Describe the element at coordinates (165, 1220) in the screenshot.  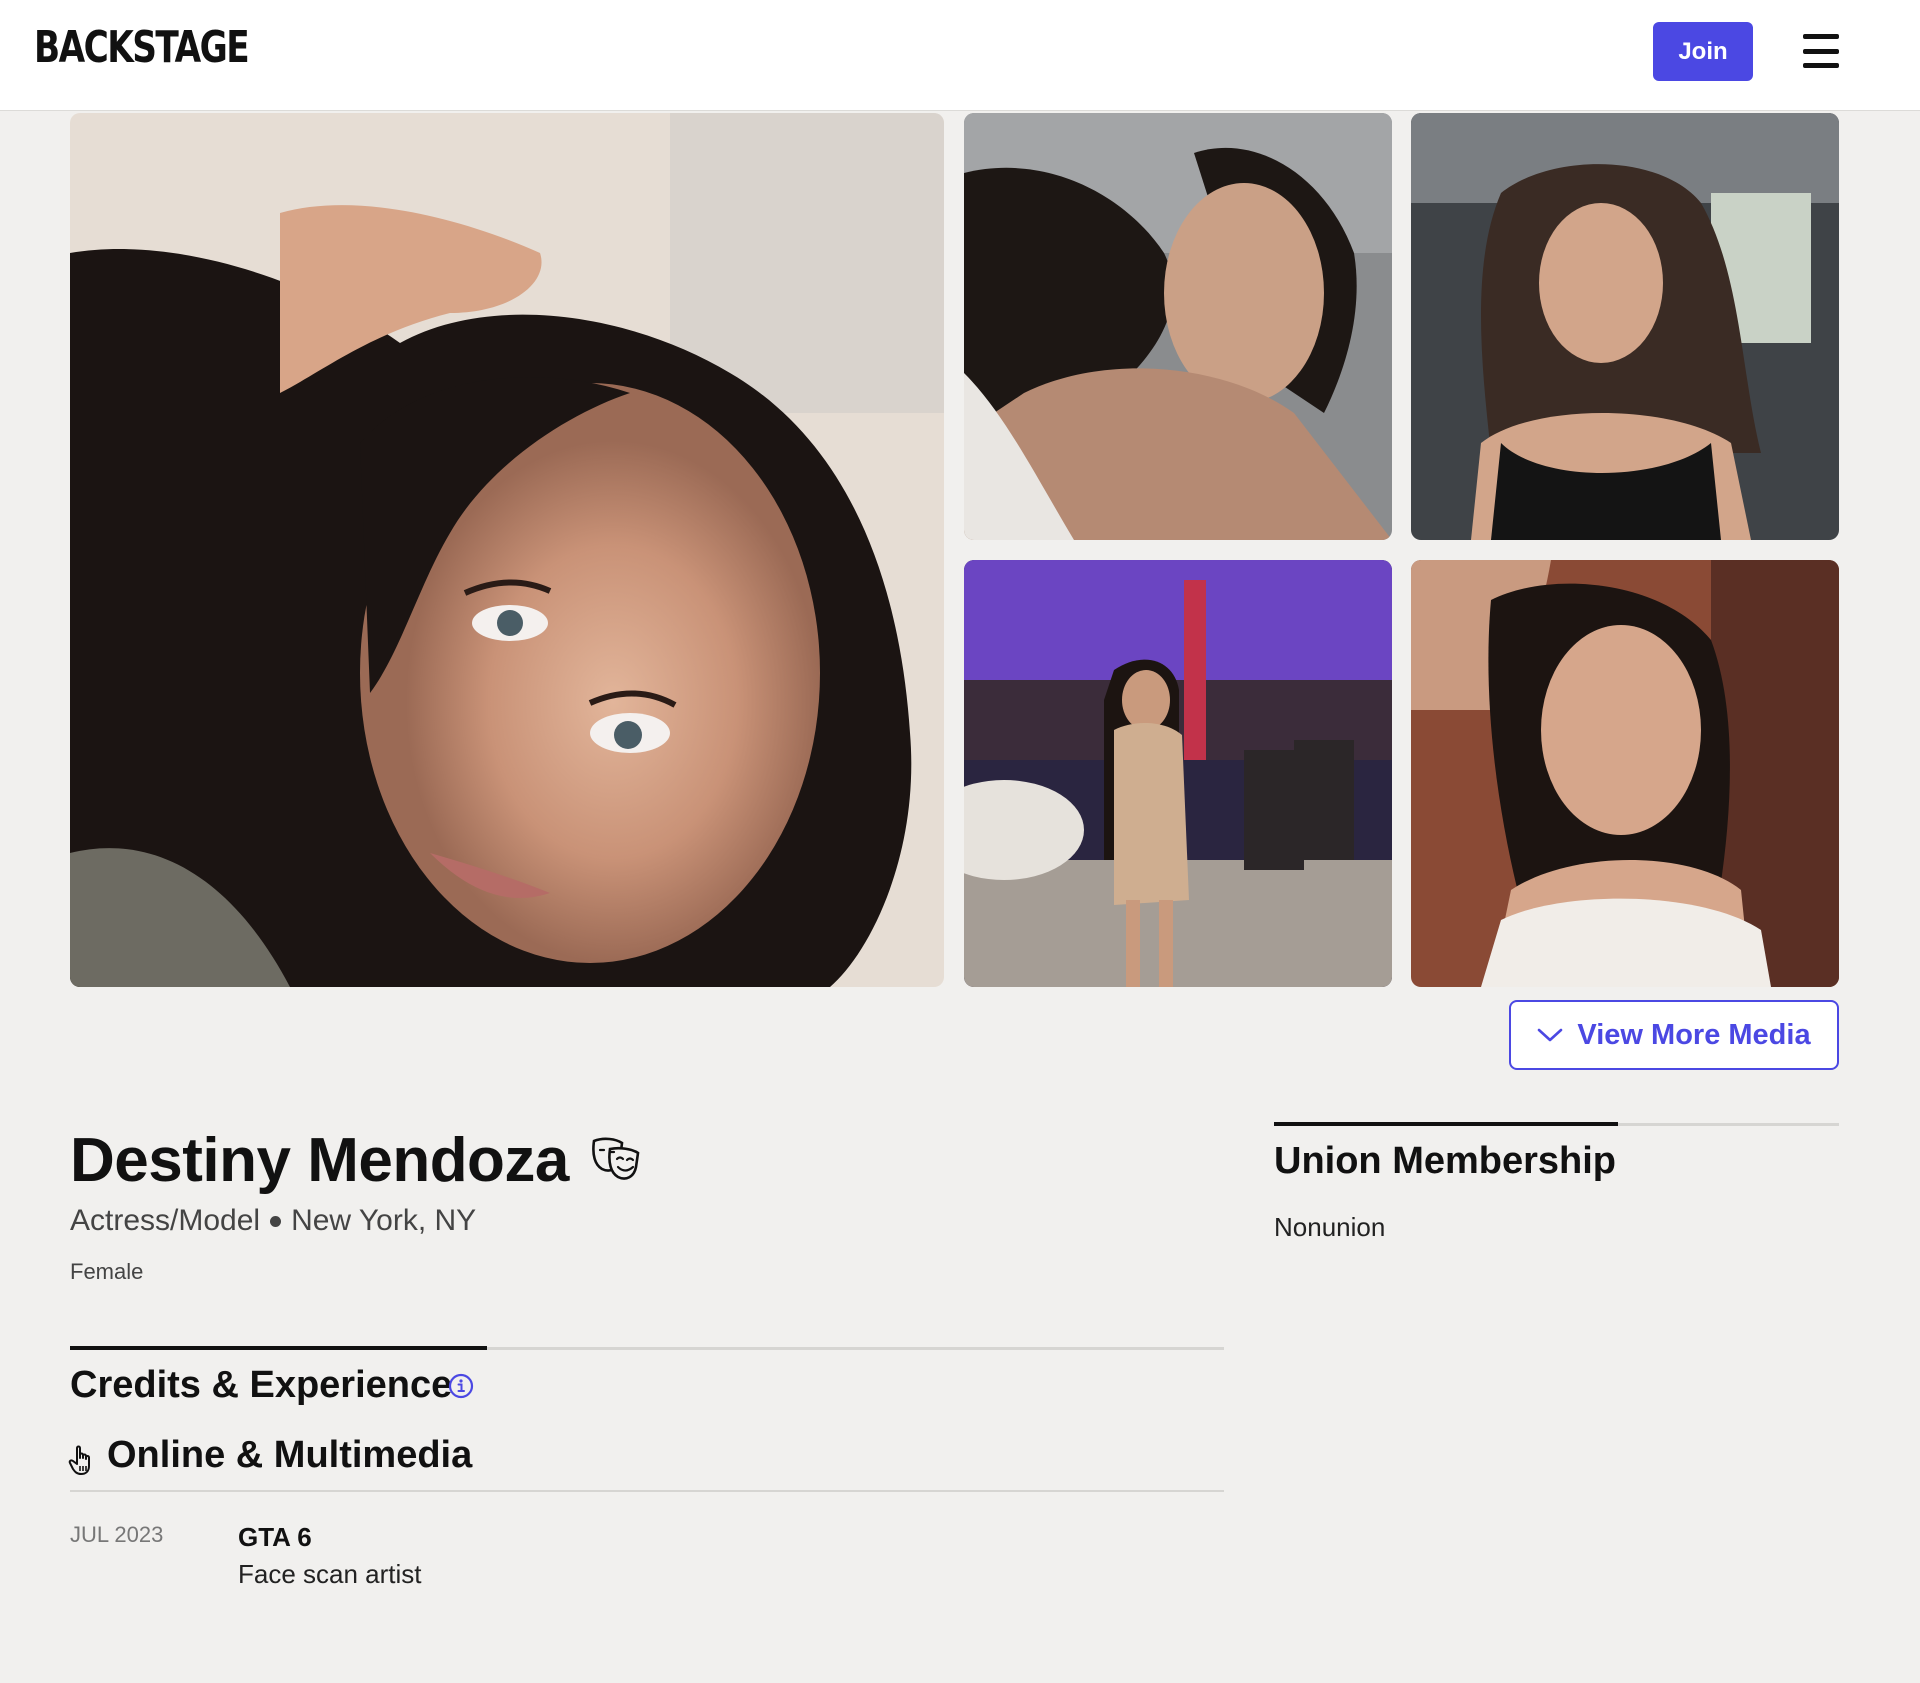
I see `profile-roles: Actress/Model` at that location.